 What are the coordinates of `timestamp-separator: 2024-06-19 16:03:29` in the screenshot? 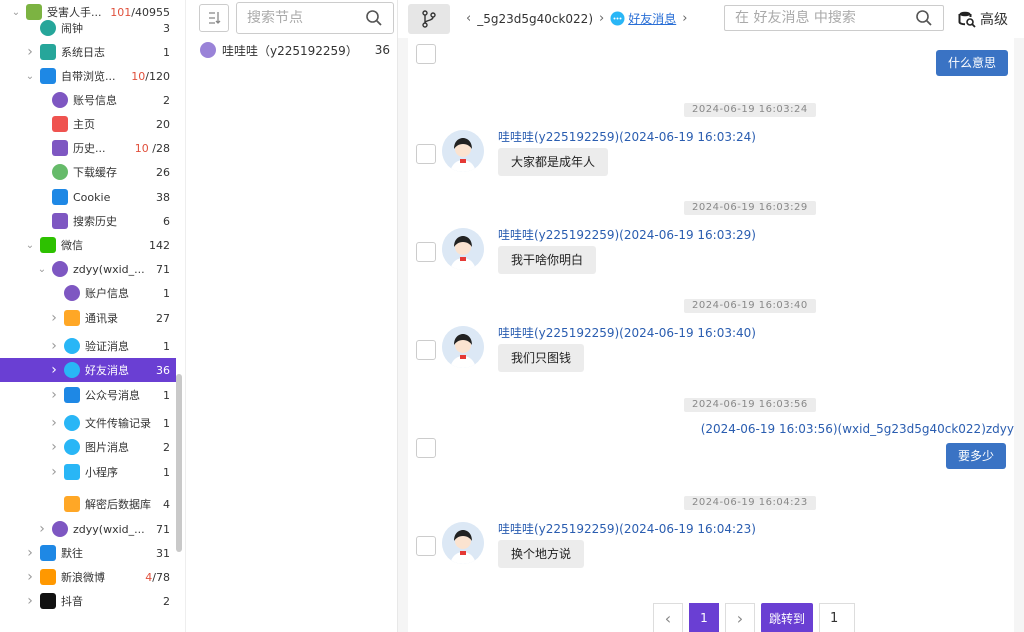 It's located at (750, 208).